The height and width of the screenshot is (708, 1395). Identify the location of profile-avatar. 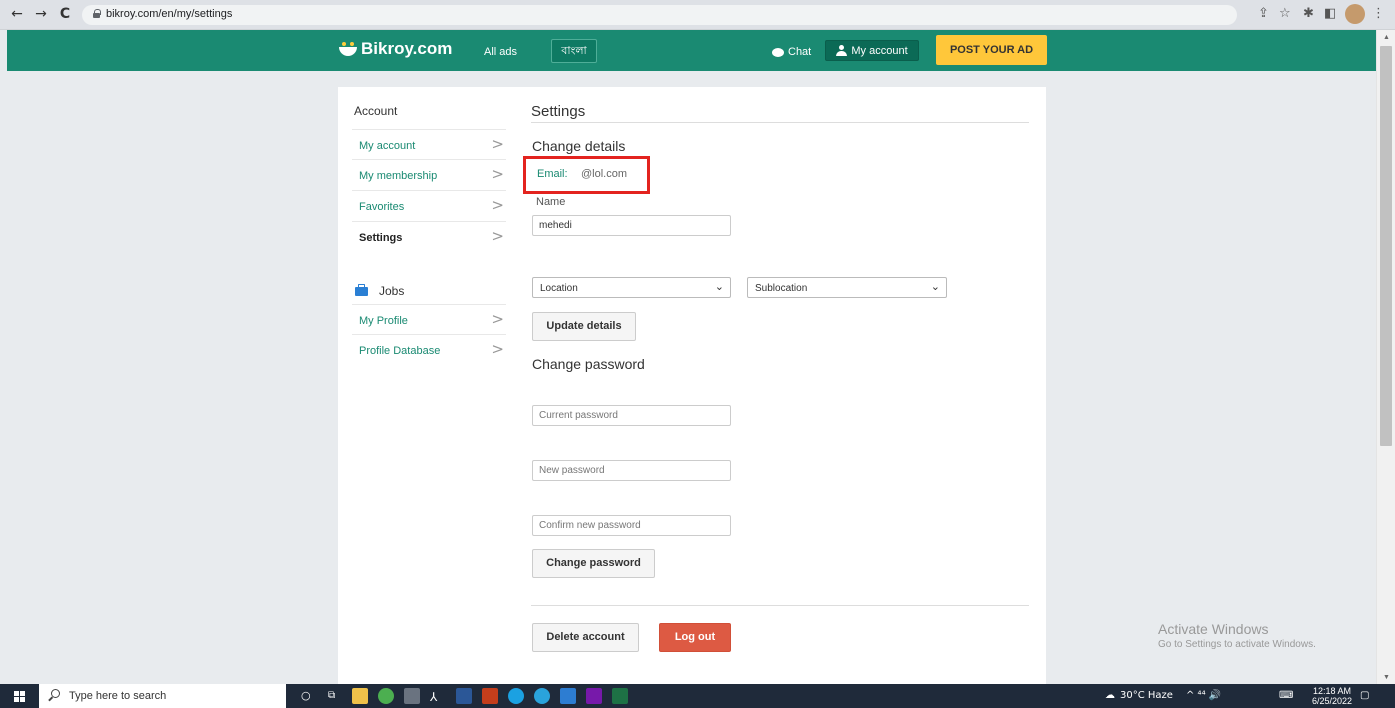
(1355, 14).